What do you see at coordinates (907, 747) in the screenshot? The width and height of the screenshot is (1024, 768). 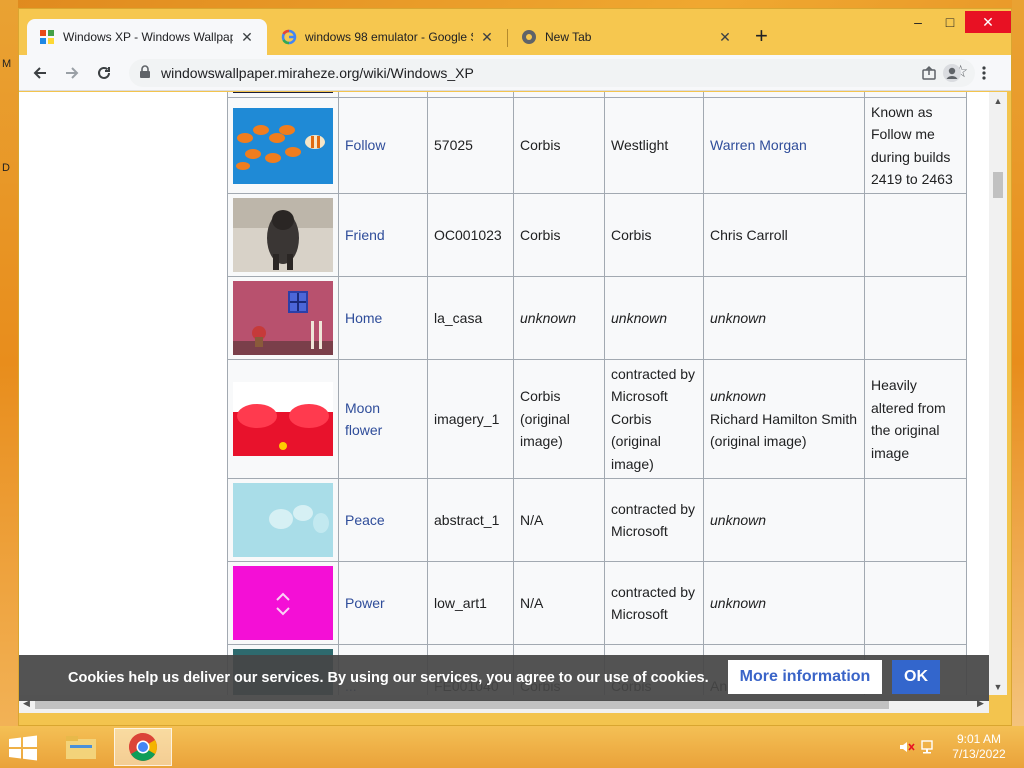 I see `volume-muted-icon` at bounding box center [907, 747].